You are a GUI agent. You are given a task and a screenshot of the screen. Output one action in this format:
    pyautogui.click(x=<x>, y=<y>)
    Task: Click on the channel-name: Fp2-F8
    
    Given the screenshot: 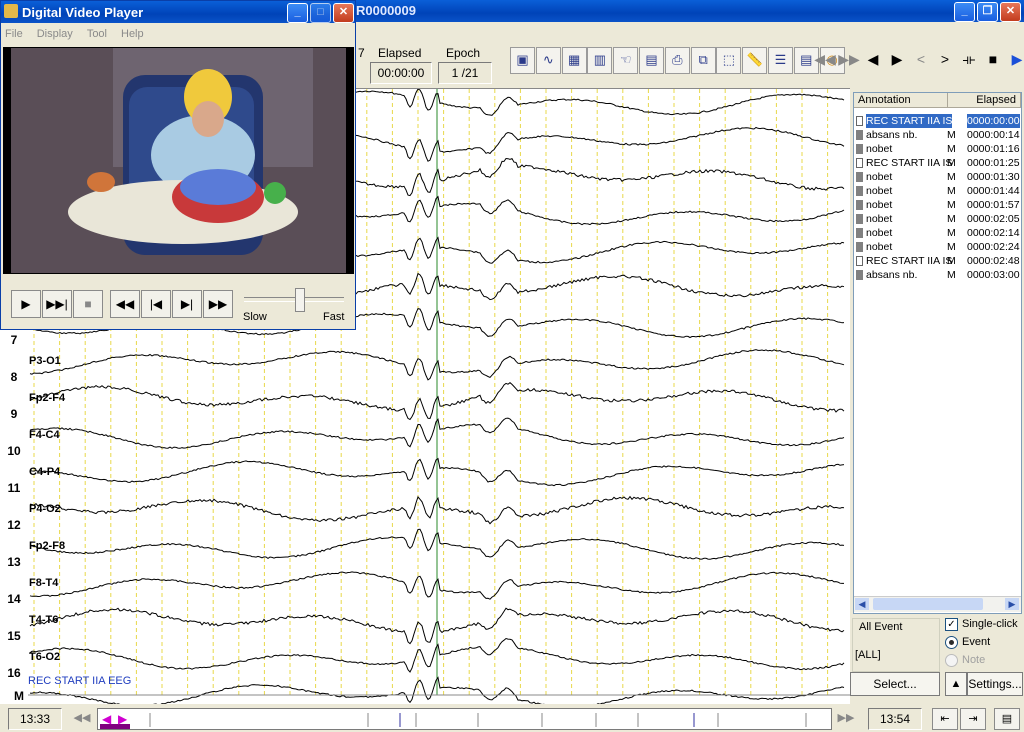 What is the action you would take?
    pyautogui.click(x=47, y=546)
    